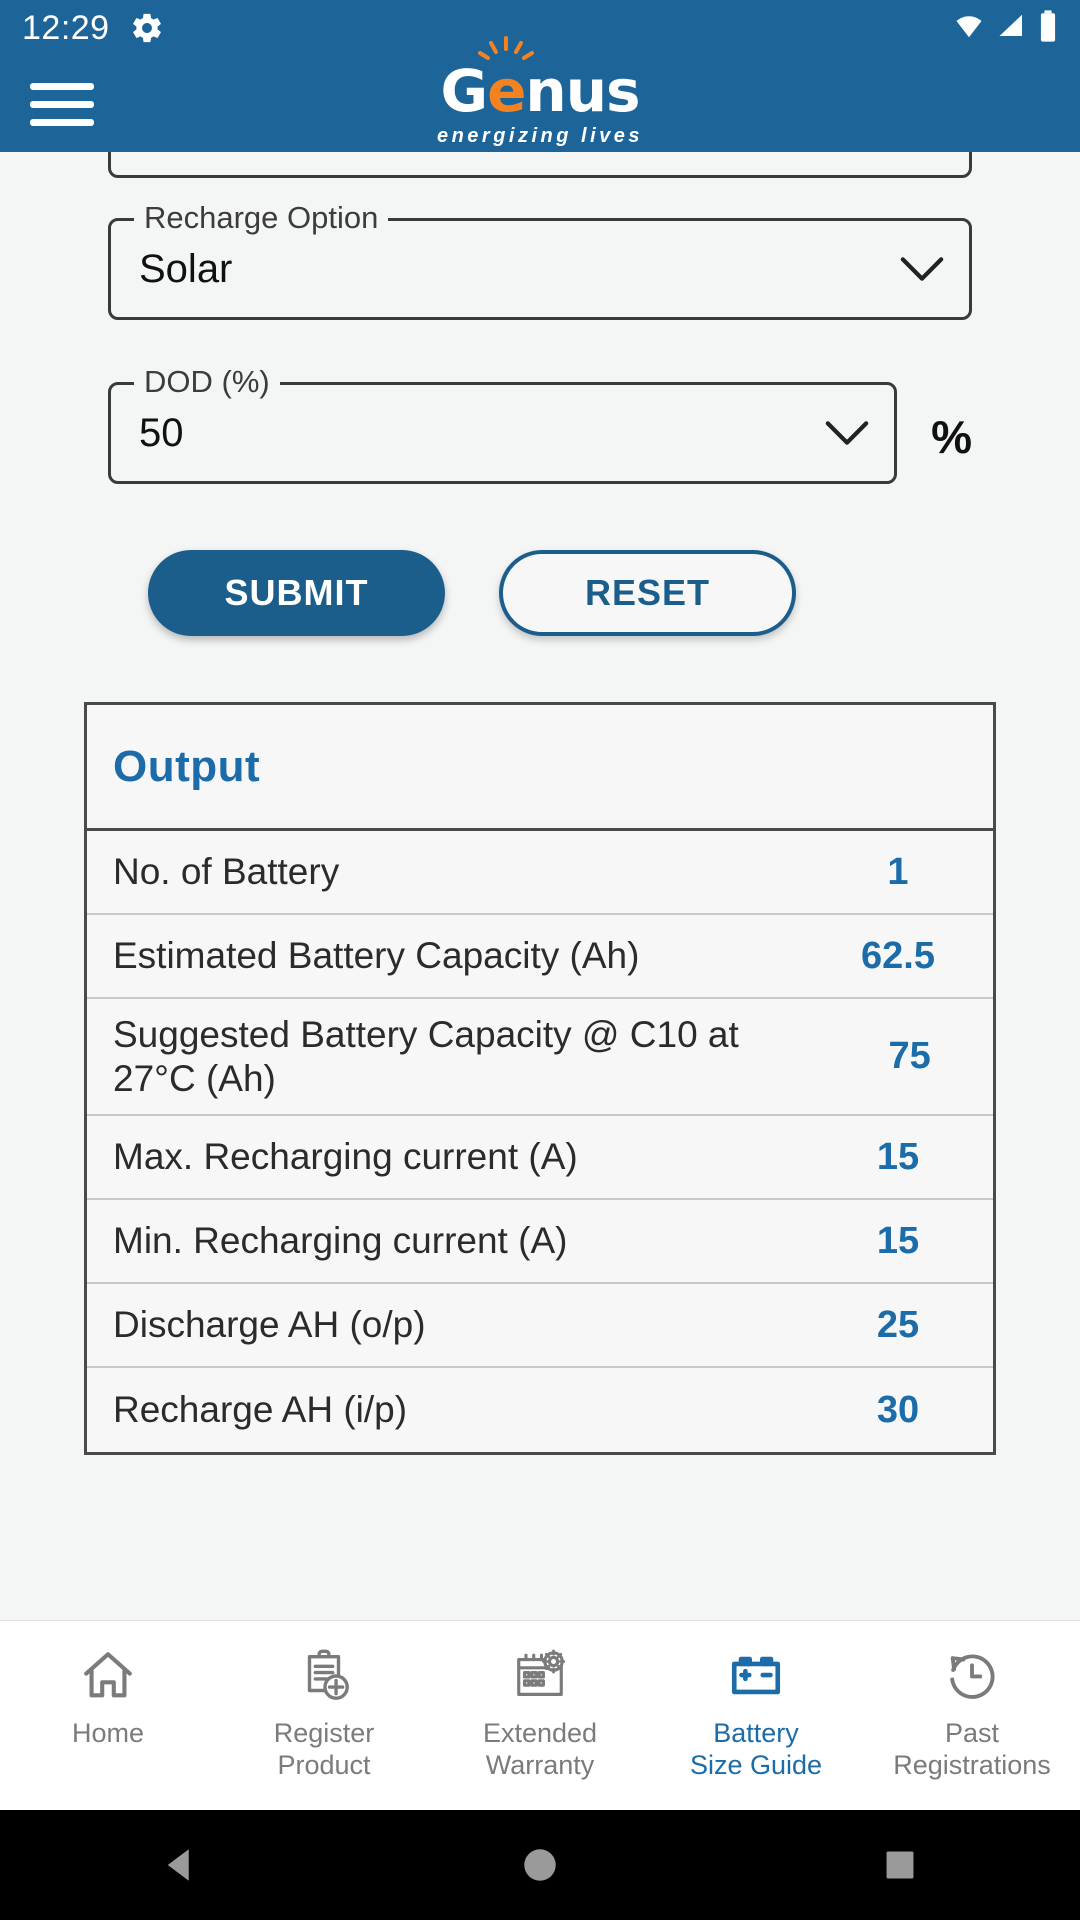 This screenshot has width=1080, height=1920. I want to click on table-row: Max. Recharging current (A) 15, so click(540, 1158).